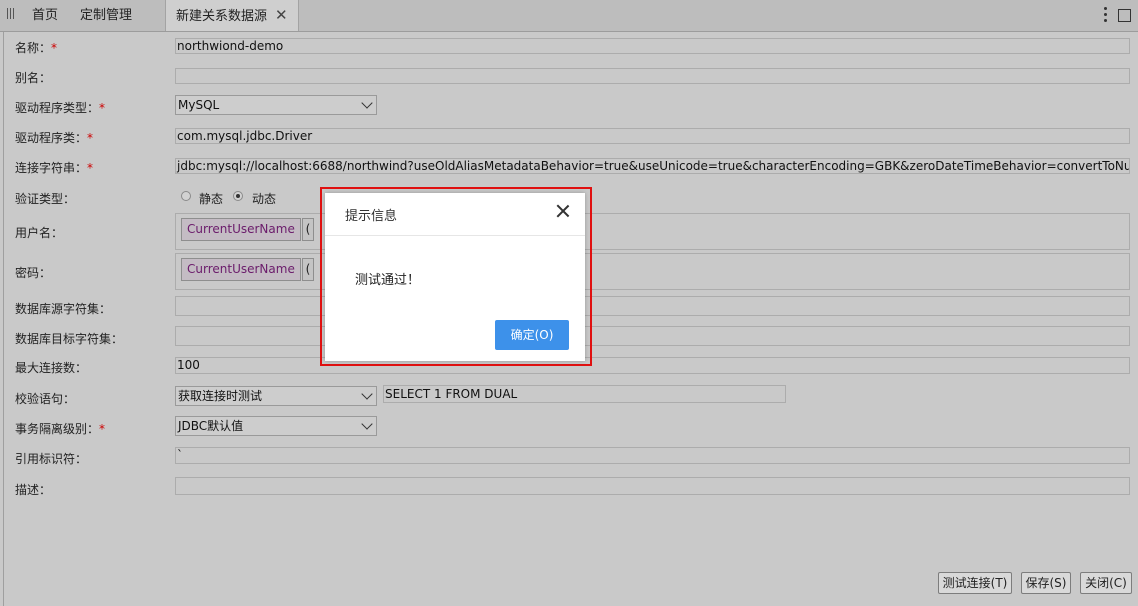  What do you see at coordinates (652, 455) in the screenshot?
I see `quote-identifier-input: `` at bounding box center [652, 455].